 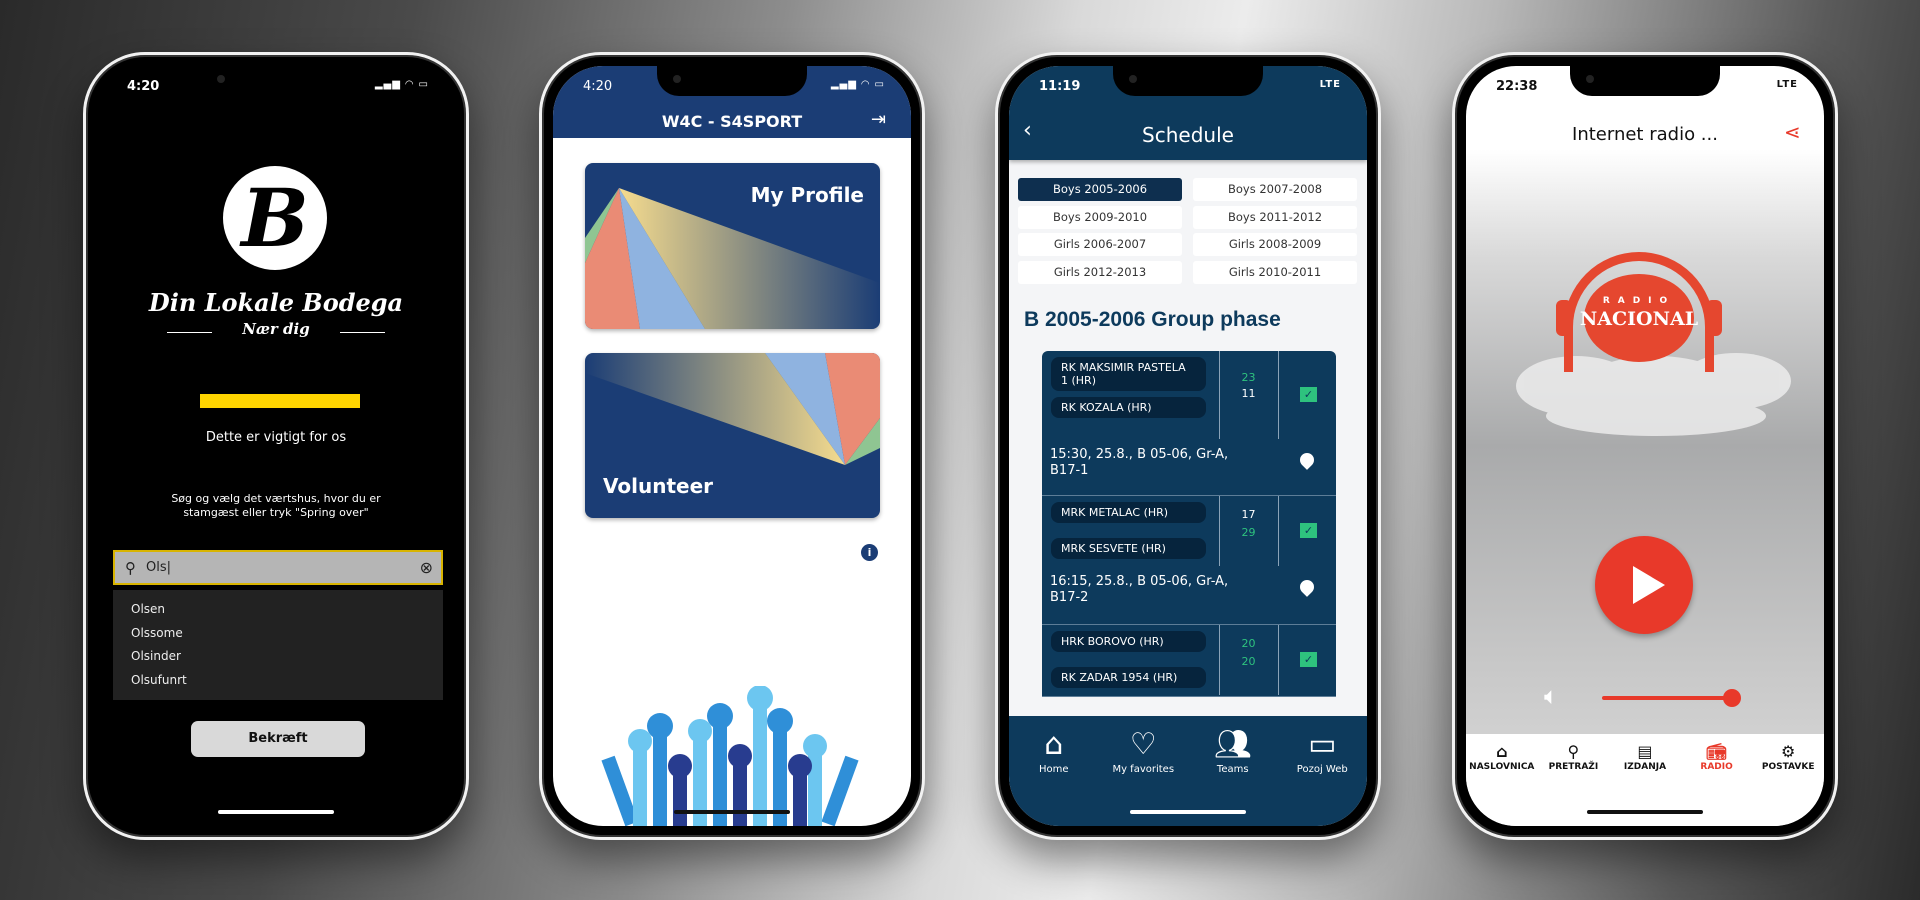 I want to click on app-title: Din Lokale Bodega, so click(x=276, y=302).